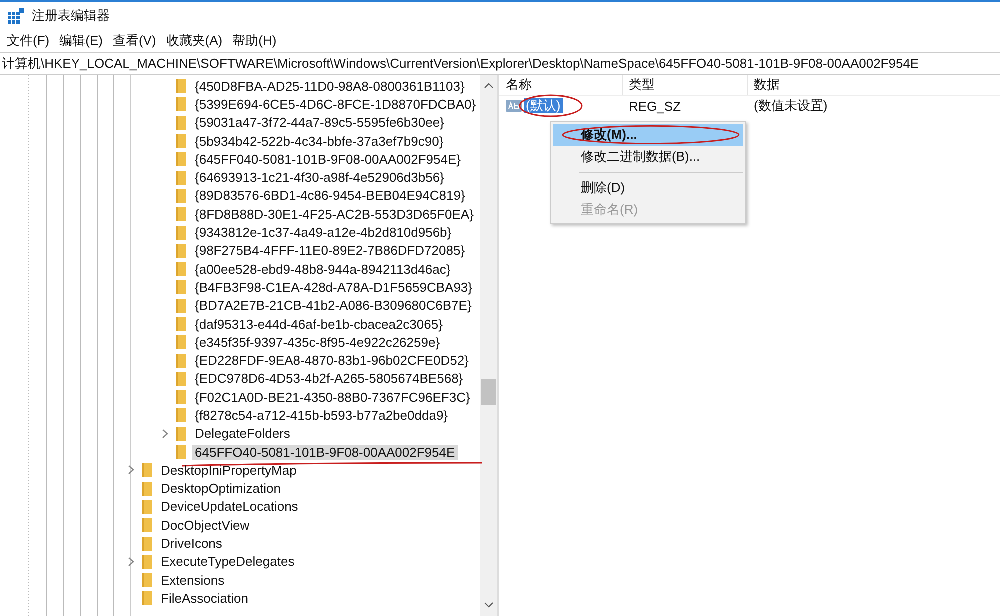  I want to click on value-name: (默认), so click(543, 105).